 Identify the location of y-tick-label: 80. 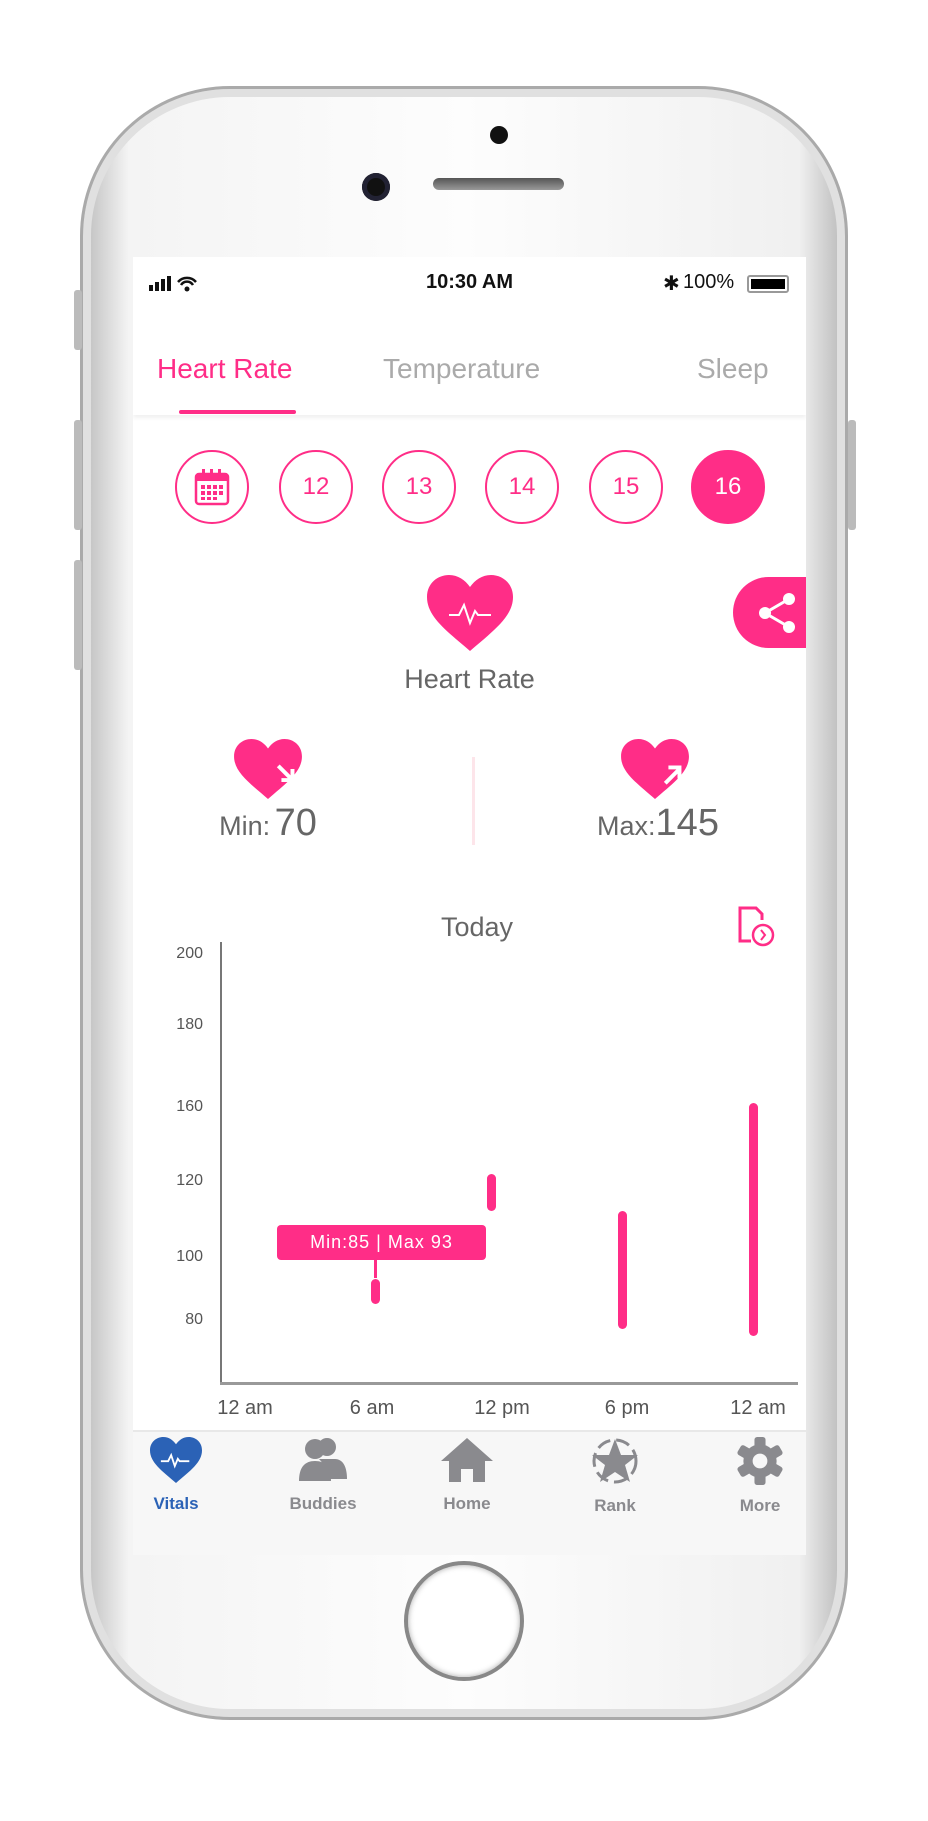
(194, 1319).